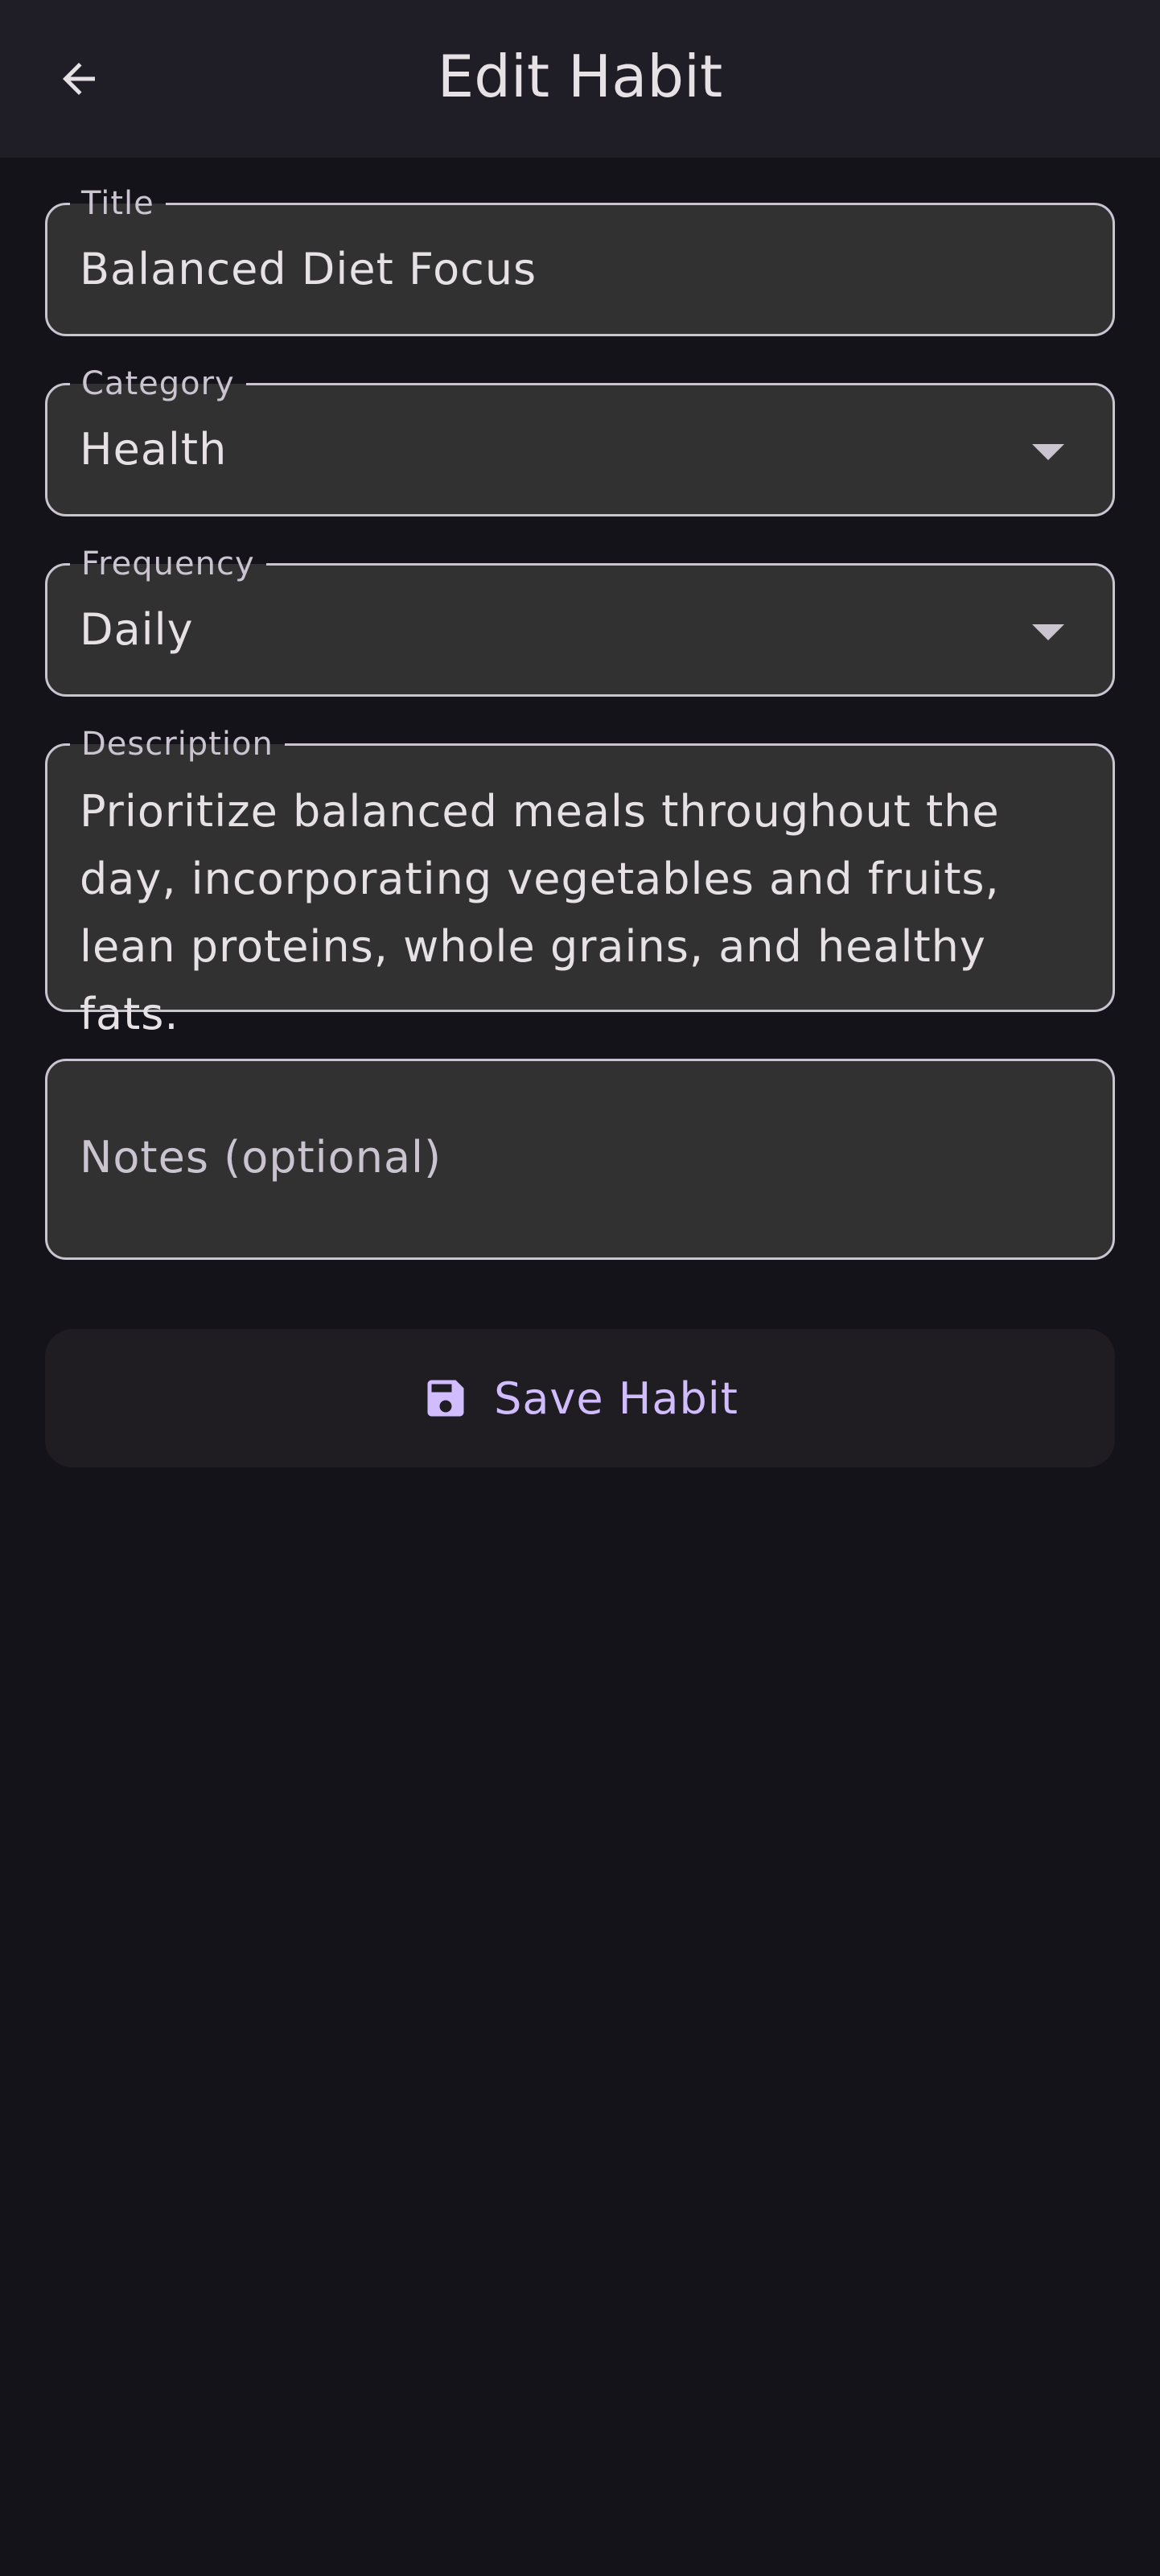  What do you see at coordinates (261, 1157) in the screenshot?
I see `notes-field-placeholder: Notes (optional)` at bounding box center [261, 1157].